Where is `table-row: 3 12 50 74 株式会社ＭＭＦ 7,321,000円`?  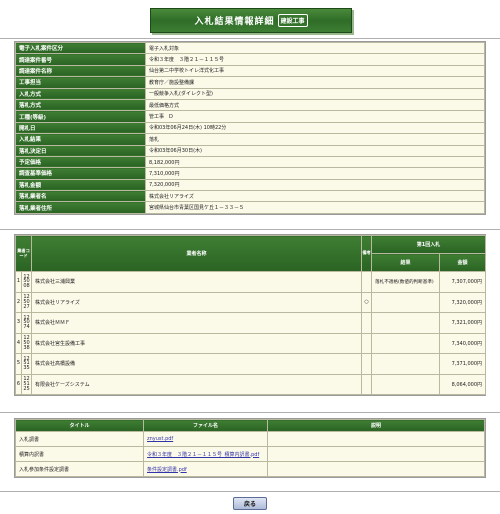
table-row: 3 12 50 74 株式会社ＭＭＦ 7,321,000円 is located at coordinates (251, 323).